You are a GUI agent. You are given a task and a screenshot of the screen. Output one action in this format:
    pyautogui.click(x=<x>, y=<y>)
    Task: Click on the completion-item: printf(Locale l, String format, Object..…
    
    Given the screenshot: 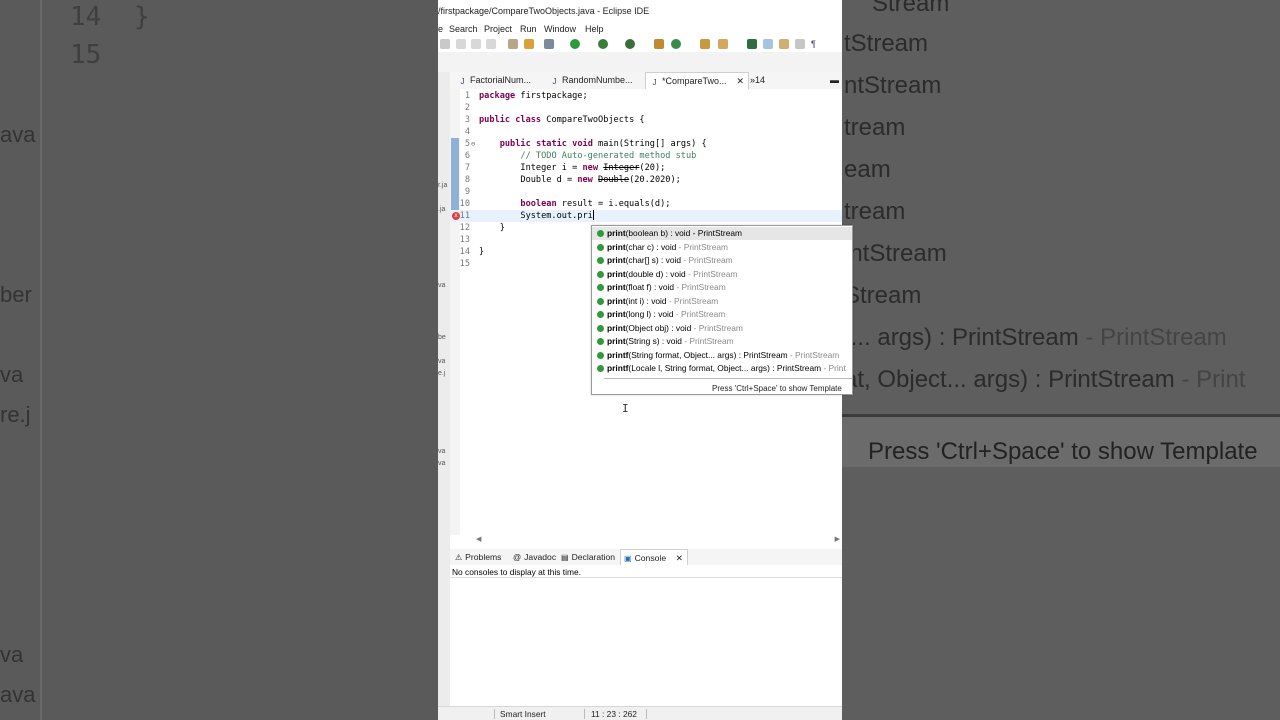 What is the action you would take?
    pyautogui.click(x=722, y=368)
    